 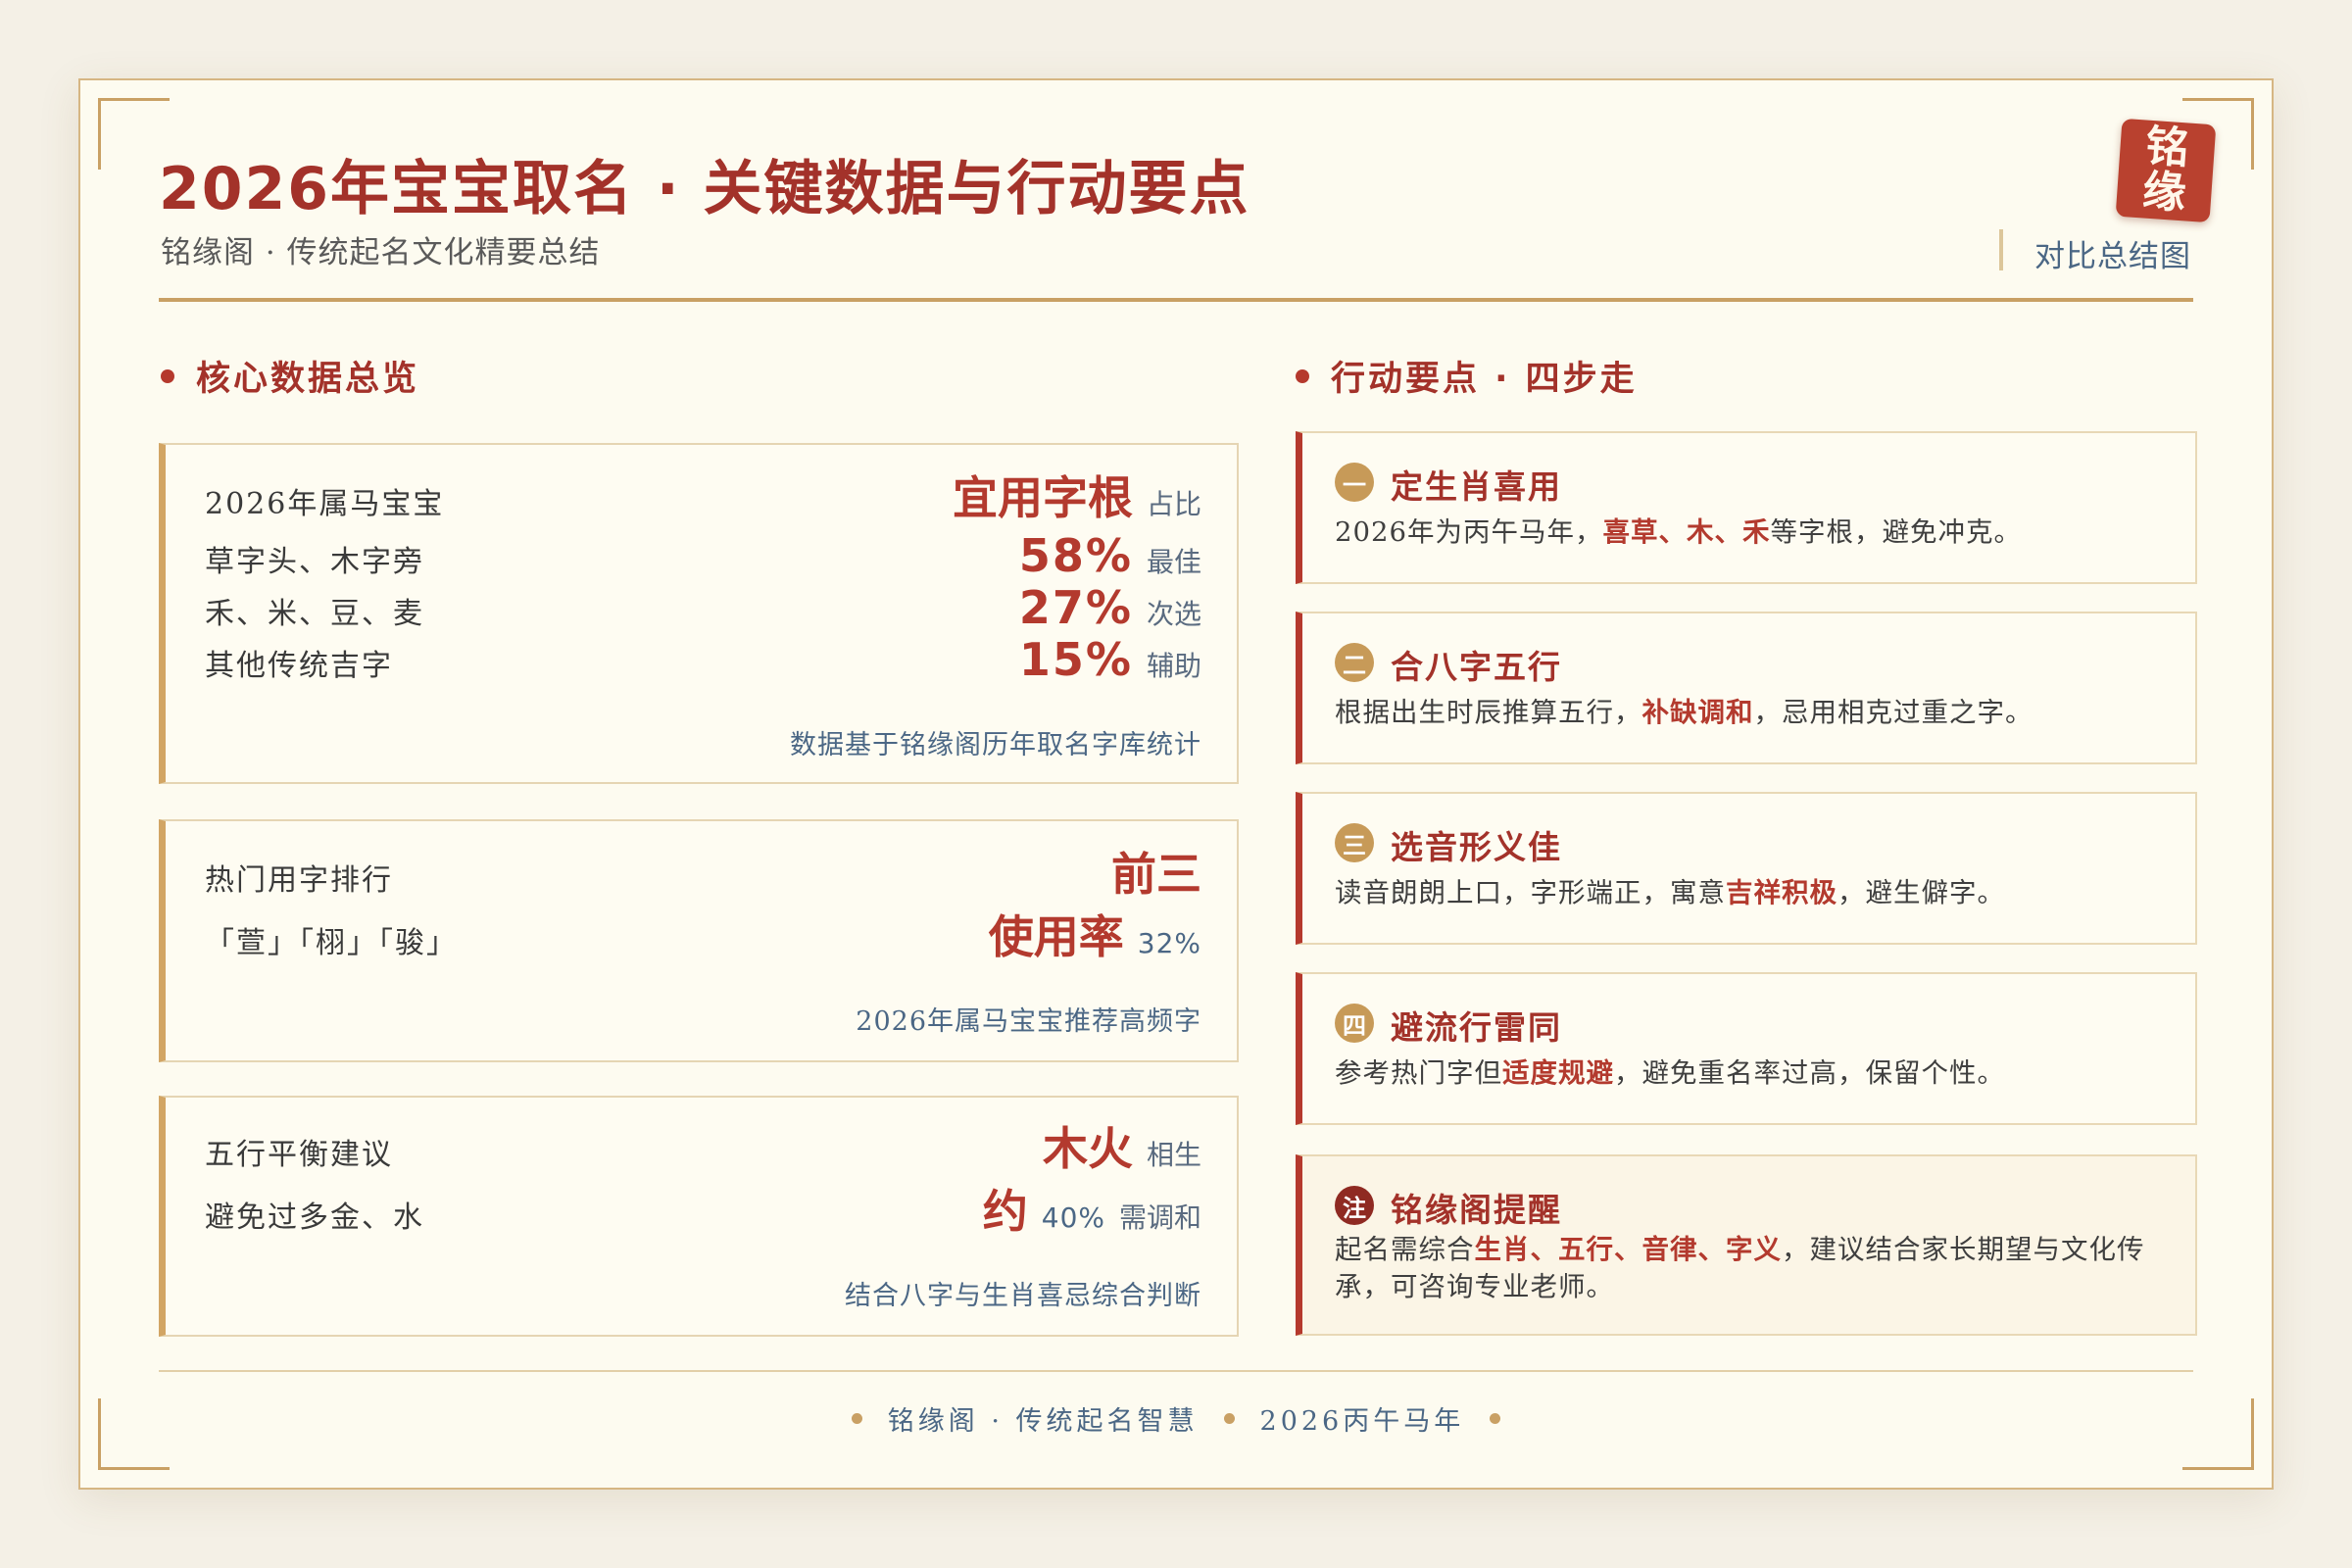 I want to click on card-footnote: 结合八字与生肖喜忌综合判断, so click(x=1023, y=1296).